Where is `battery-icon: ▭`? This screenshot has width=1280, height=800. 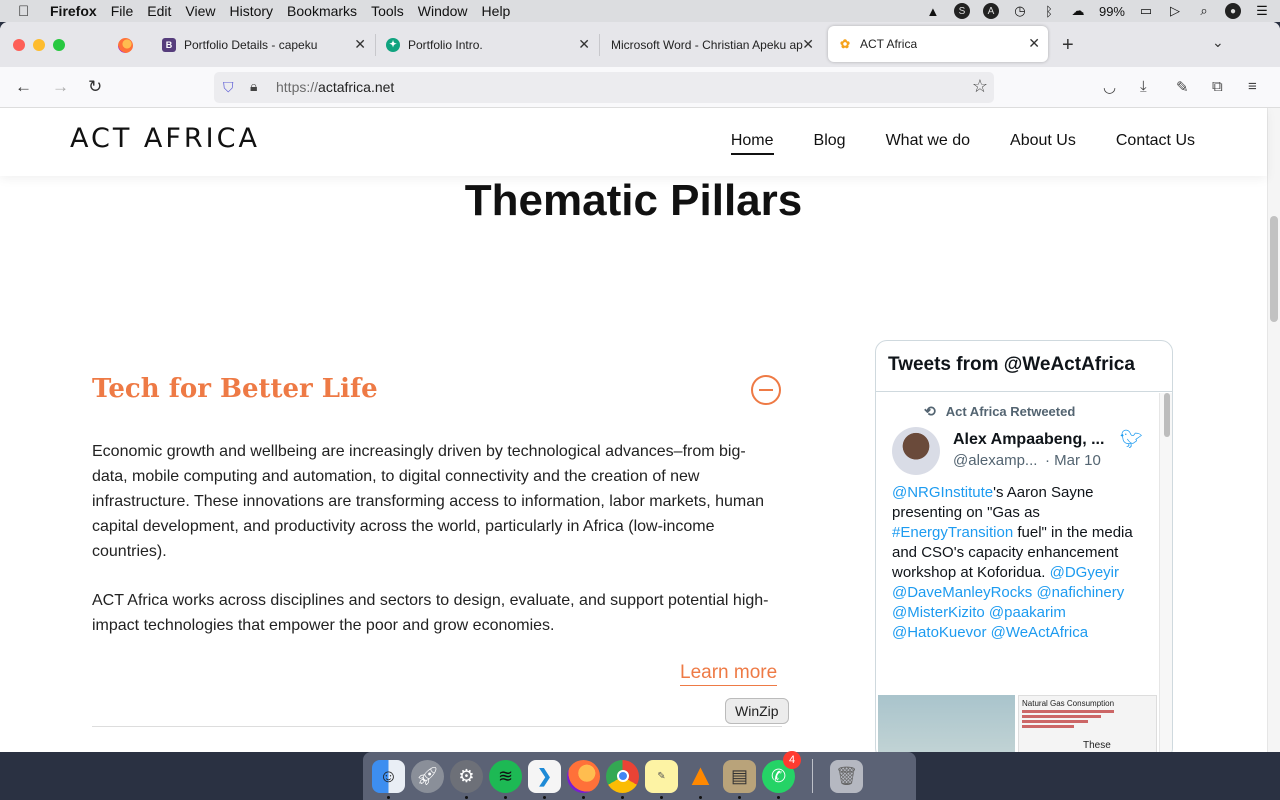
battery-icon: ▭ is located at coordinates (1146, 11).